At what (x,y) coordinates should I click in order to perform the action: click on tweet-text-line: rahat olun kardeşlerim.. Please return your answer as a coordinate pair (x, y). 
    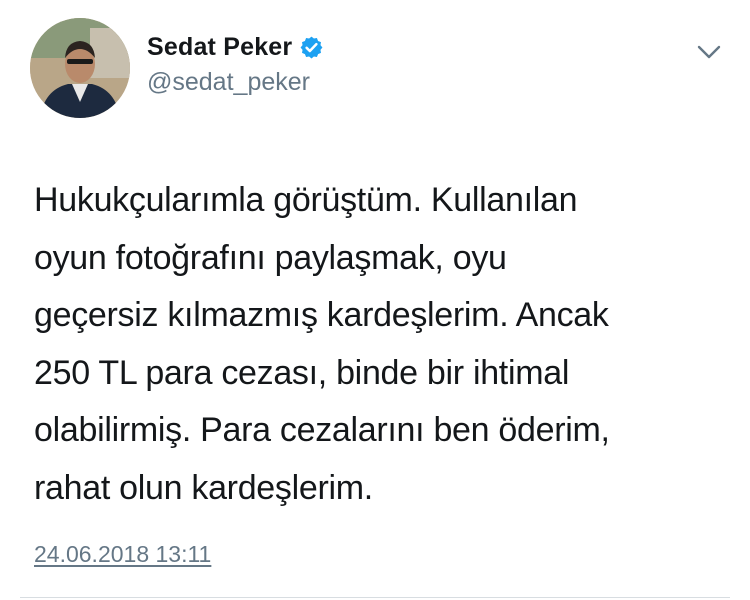
    Looking at the image, I should click on (203, 487).